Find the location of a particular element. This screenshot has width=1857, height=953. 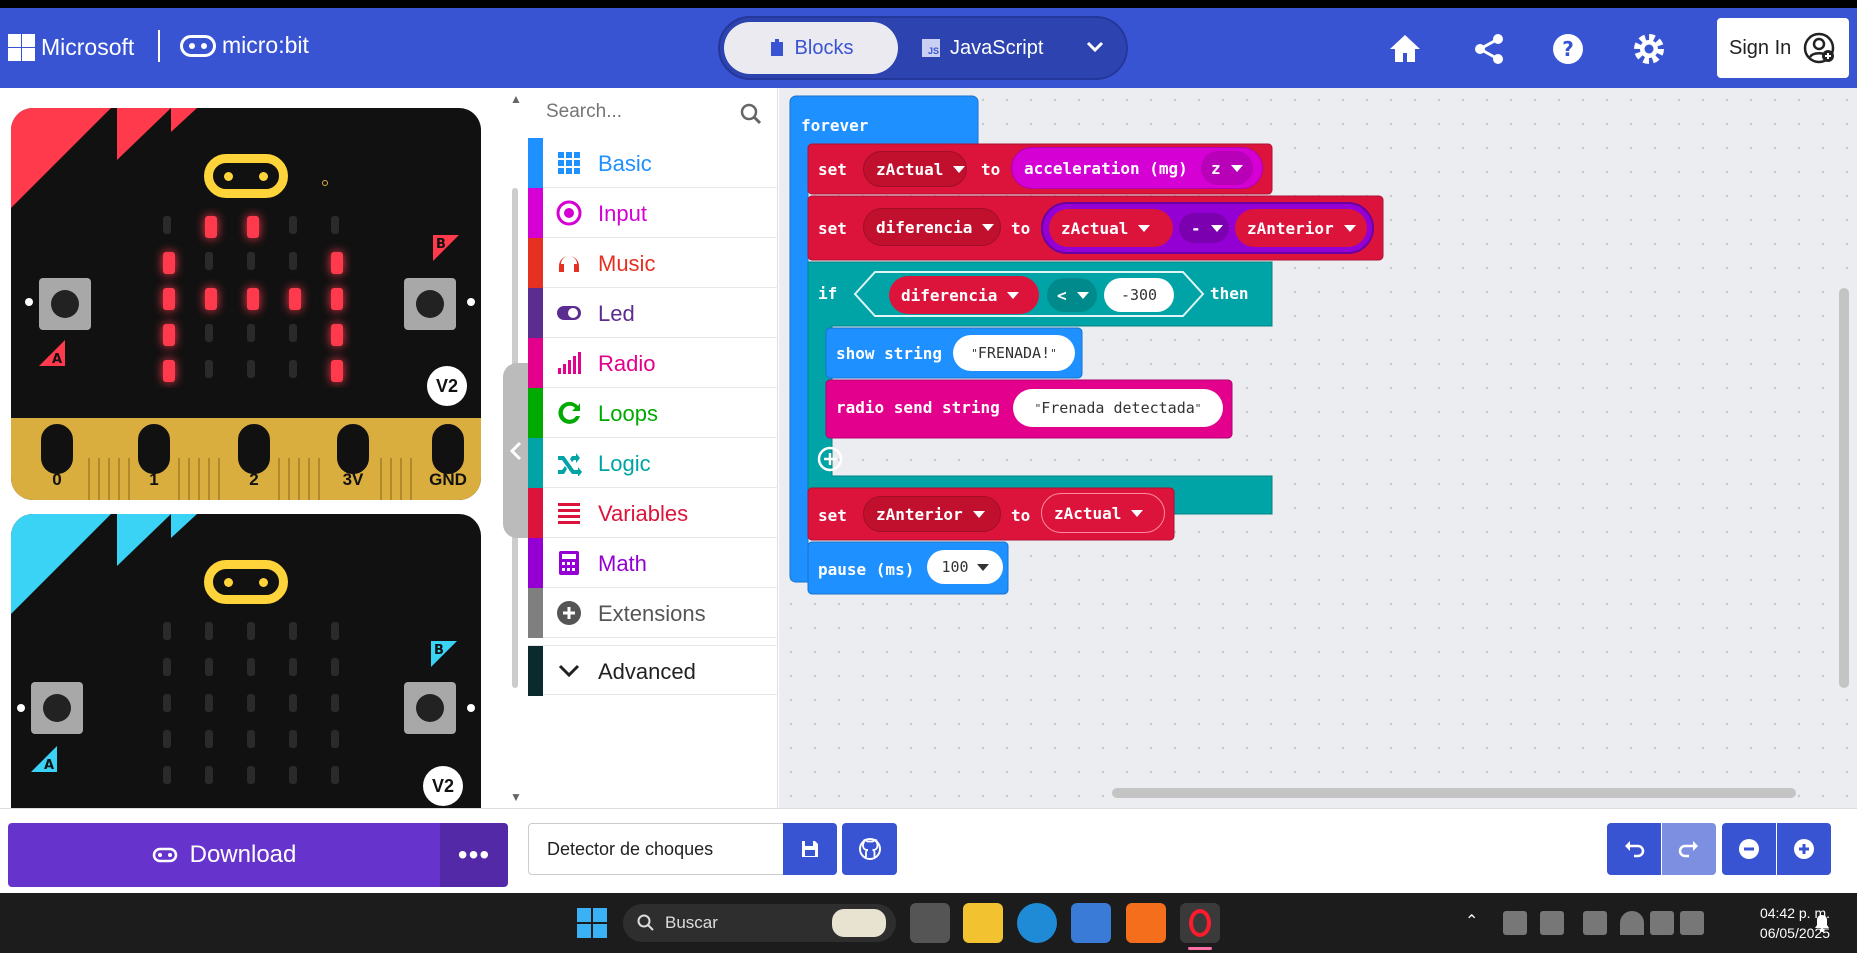

redo-button is located at coordinates (1689, 849).